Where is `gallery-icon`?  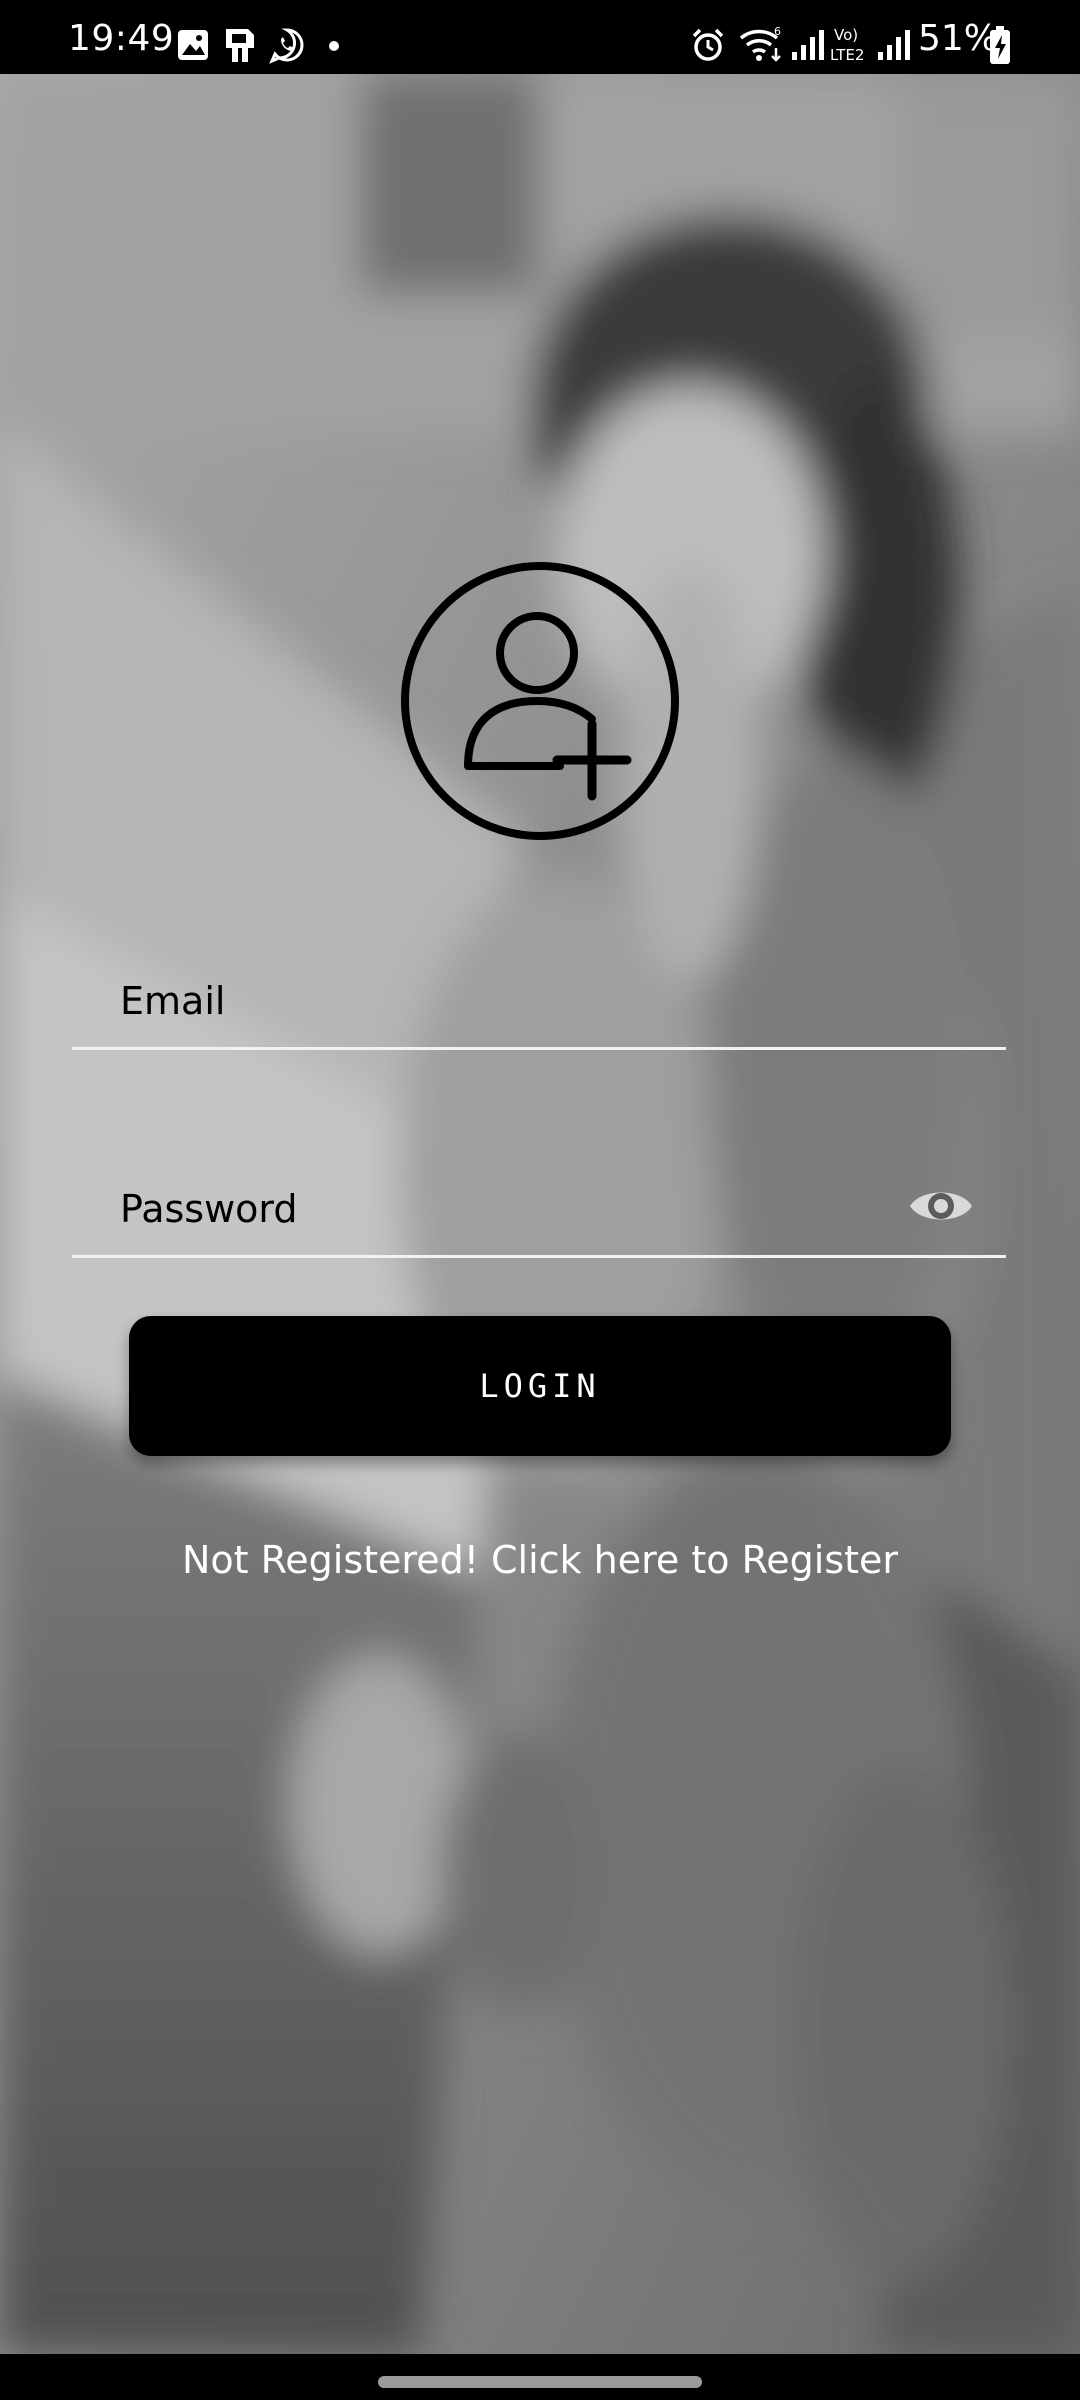
gallery-icon is located at coordinates (193, 45).